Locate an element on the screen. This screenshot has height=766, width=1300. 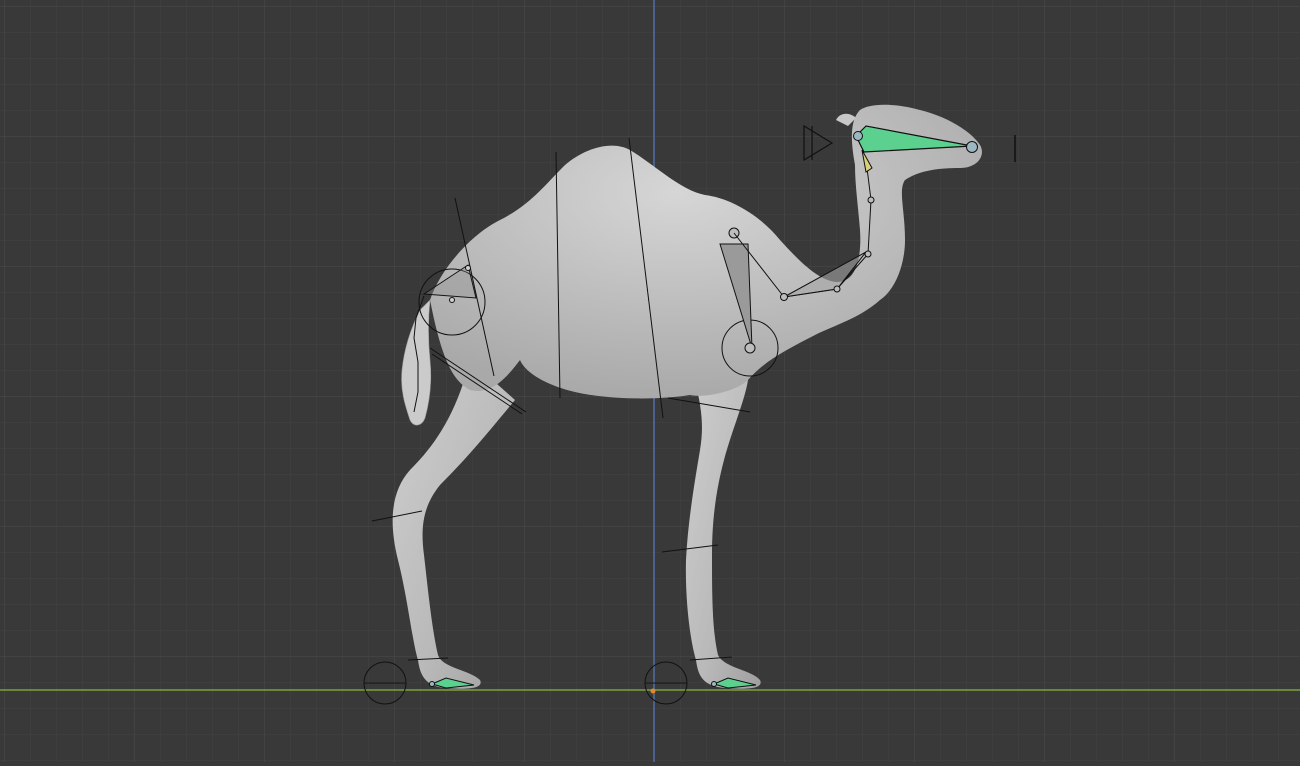
origin-point is located at coordinates (653, 691).